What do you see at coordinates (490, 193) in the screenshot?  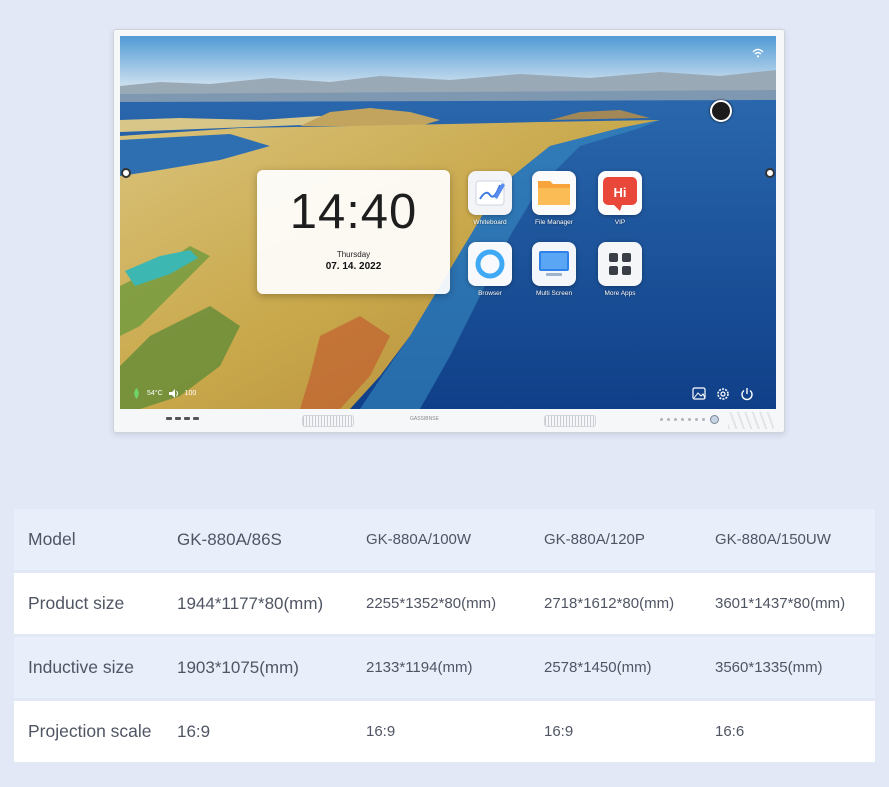 I see `whiteboard-icon` at bounding box center [490, 193].